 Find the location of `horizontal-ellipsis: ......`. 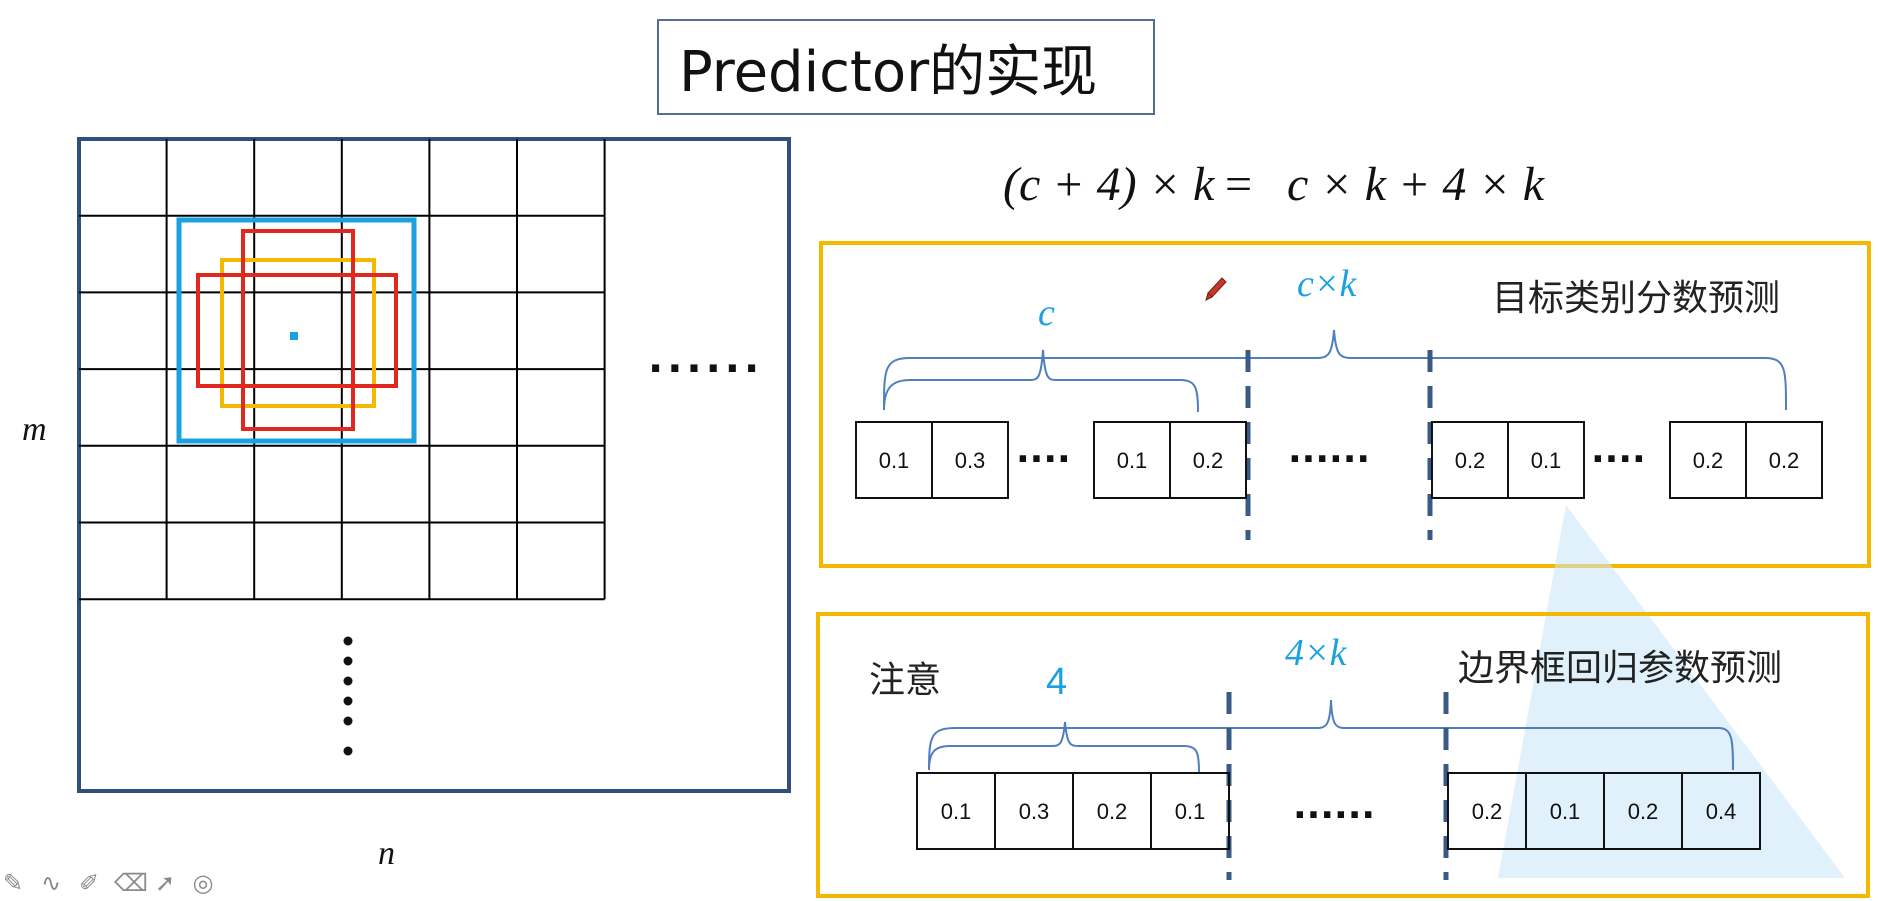

horizontal-ellipsis: ...... is located at coordinates (705, 359).